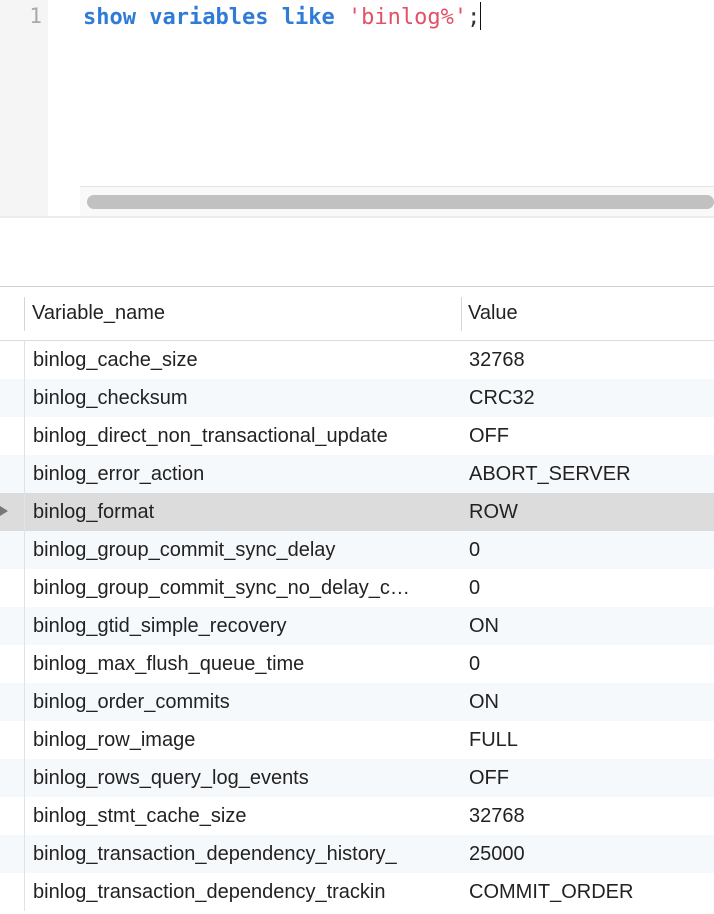  What do you see at coordinates (244, 892) in the screenshot?
I see `cell-variable-name: binlog_transaction_dependency_trackin` at bounding box center [244, 892].